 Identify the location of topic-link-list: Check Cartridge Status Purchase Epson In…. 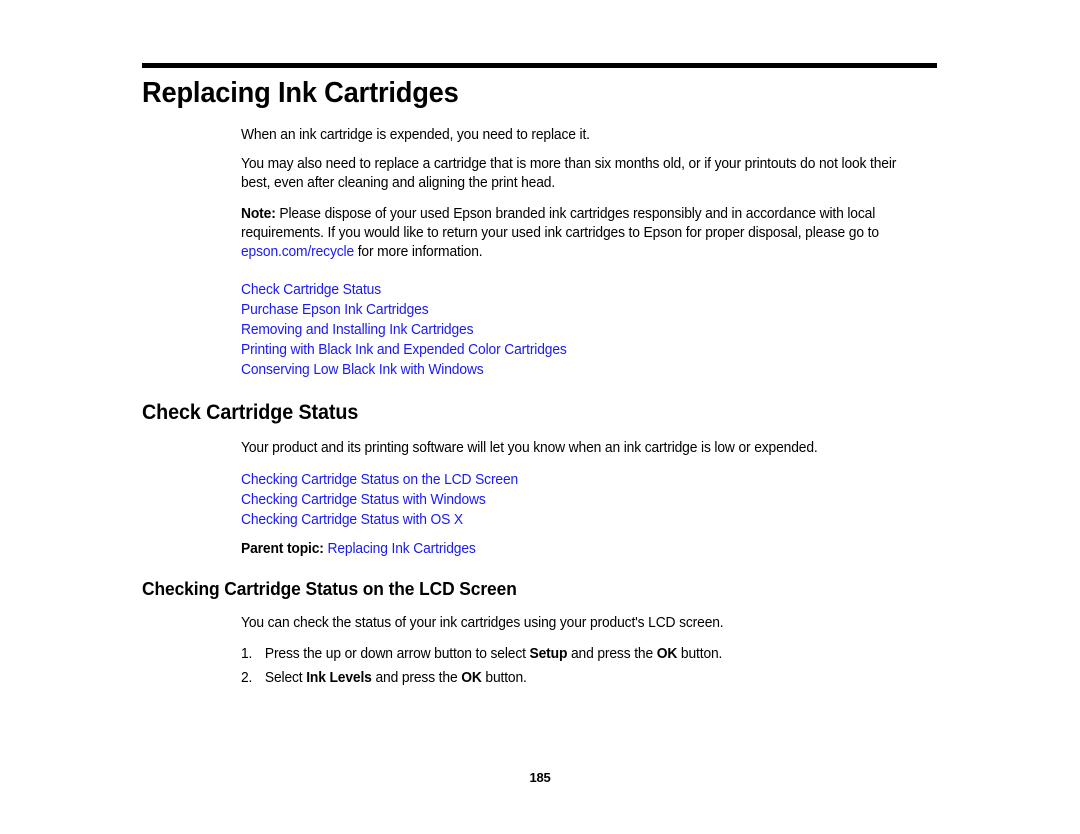
(589, 330).